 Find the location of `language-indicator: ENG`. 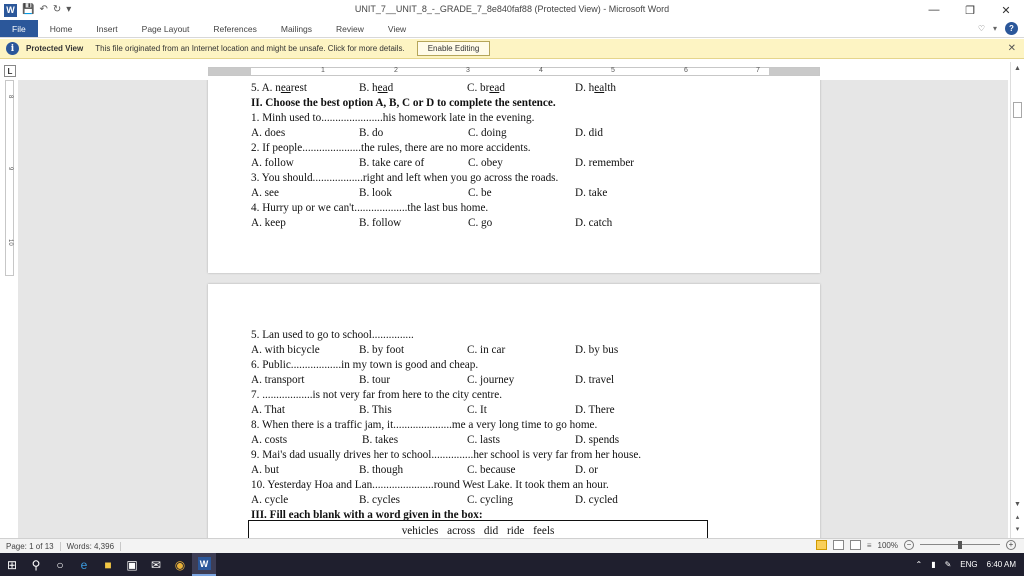

language-indicator: ENG is located at coordinates (968, 564).